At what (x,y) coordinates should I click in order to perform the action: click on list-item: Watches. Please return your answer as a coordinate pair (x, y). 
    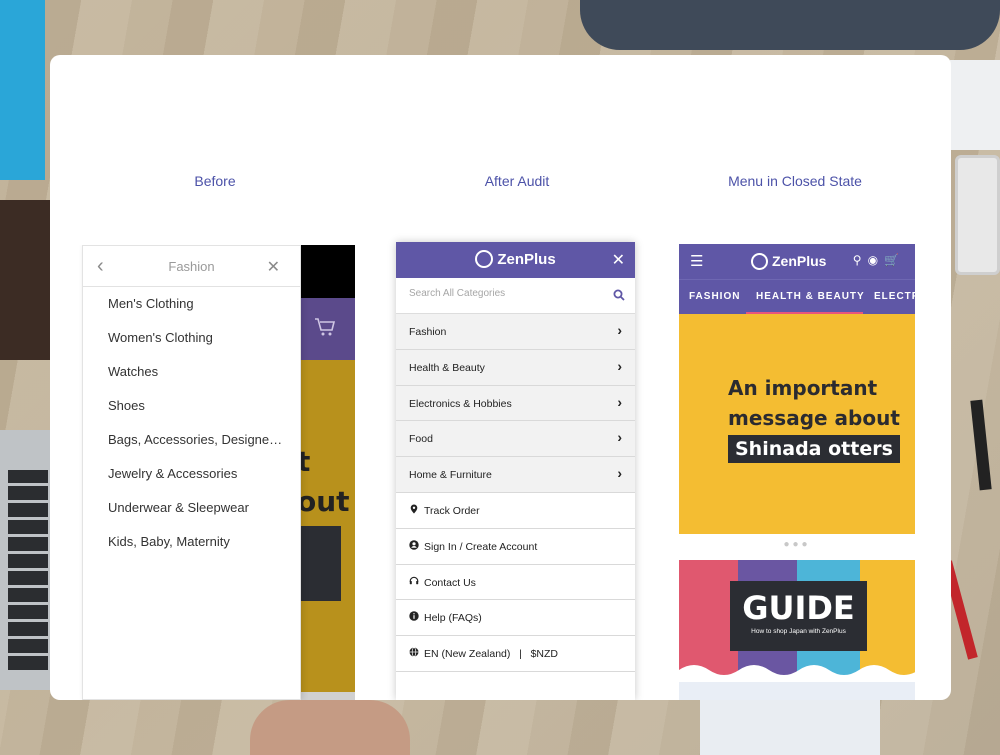
    Looking at the image, I should click on (183, 381).